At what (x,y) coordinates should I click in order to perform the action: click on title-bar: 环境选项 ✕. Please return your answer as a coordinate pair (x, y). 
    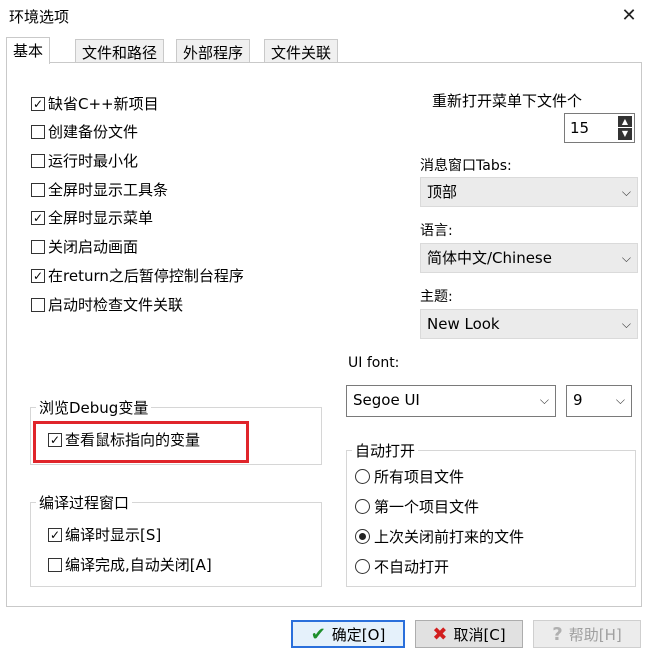
    Looking at the image, I should click on (323, 16).